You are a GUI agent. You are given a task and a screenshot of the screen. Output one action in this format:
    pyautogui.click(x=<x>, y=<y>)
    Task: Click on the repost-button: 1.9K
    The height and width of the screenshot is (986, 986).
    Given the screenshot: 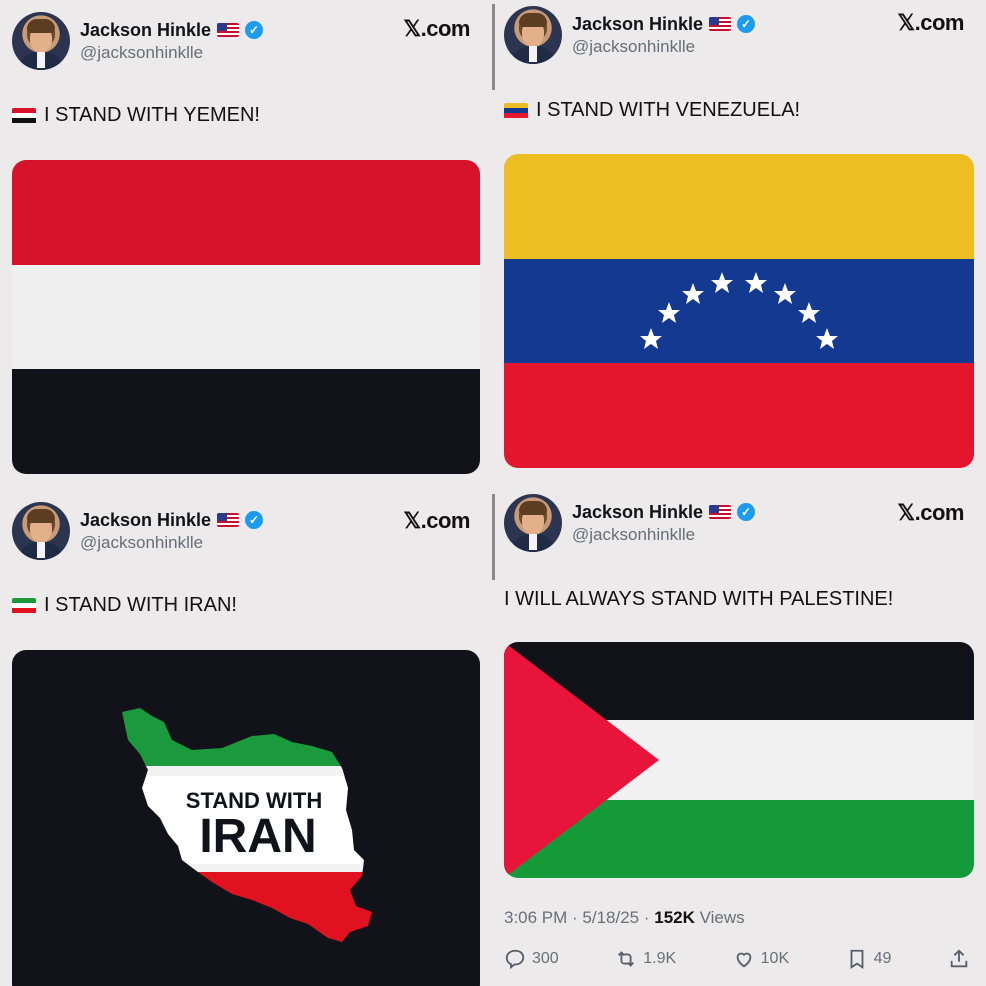 What is the action you would take?
    pyautogui.click(x=645, y=959)
    